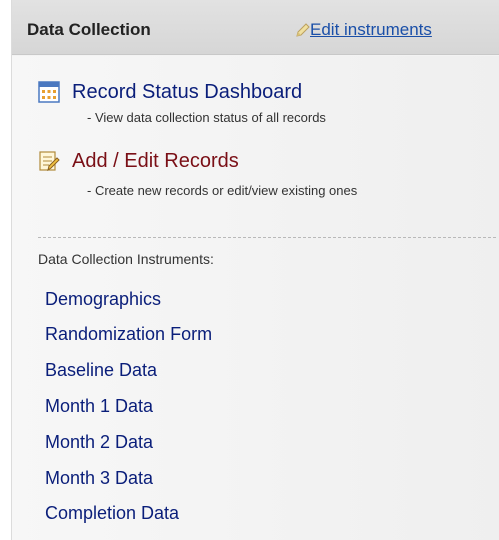 The height and width of the screenshot is (540, 499). I want to click on section-divider, so click(267, 237).